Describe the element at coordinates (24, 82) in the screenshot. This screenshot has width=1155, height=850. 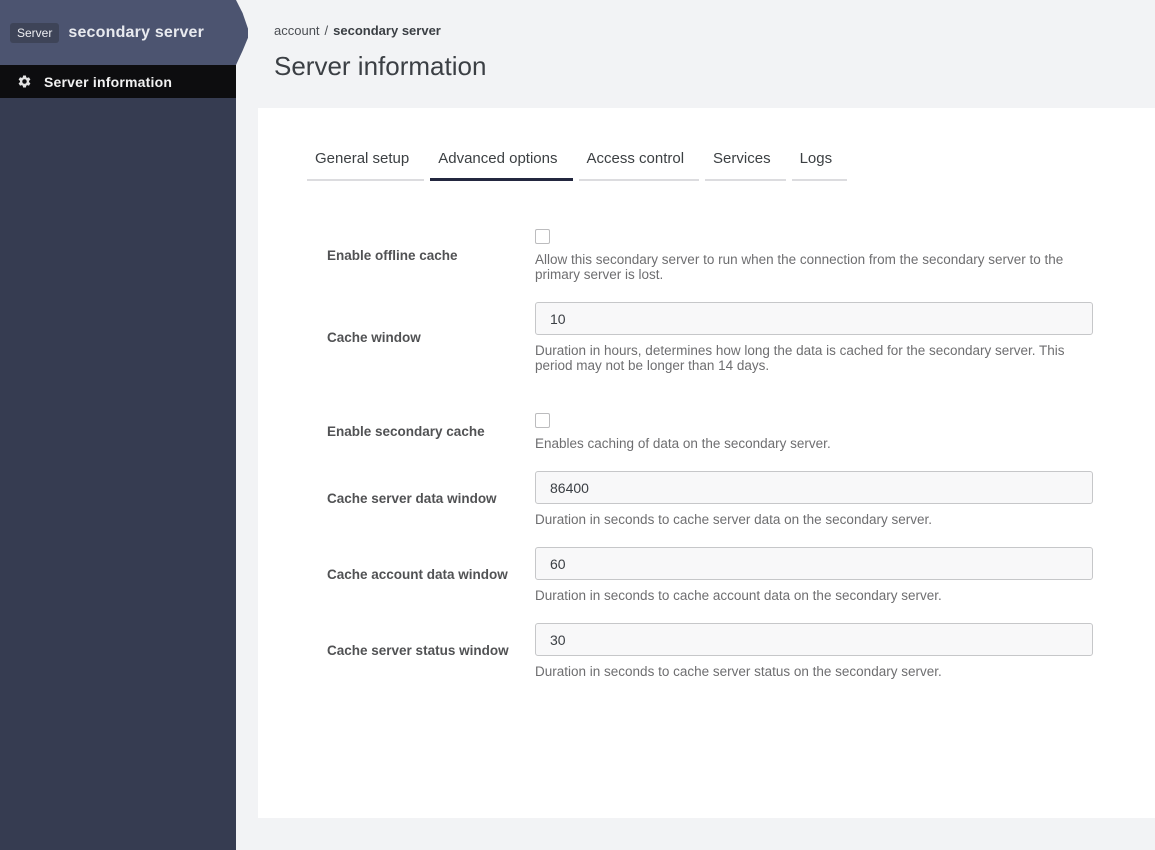
I see `gear-icon` at that location.